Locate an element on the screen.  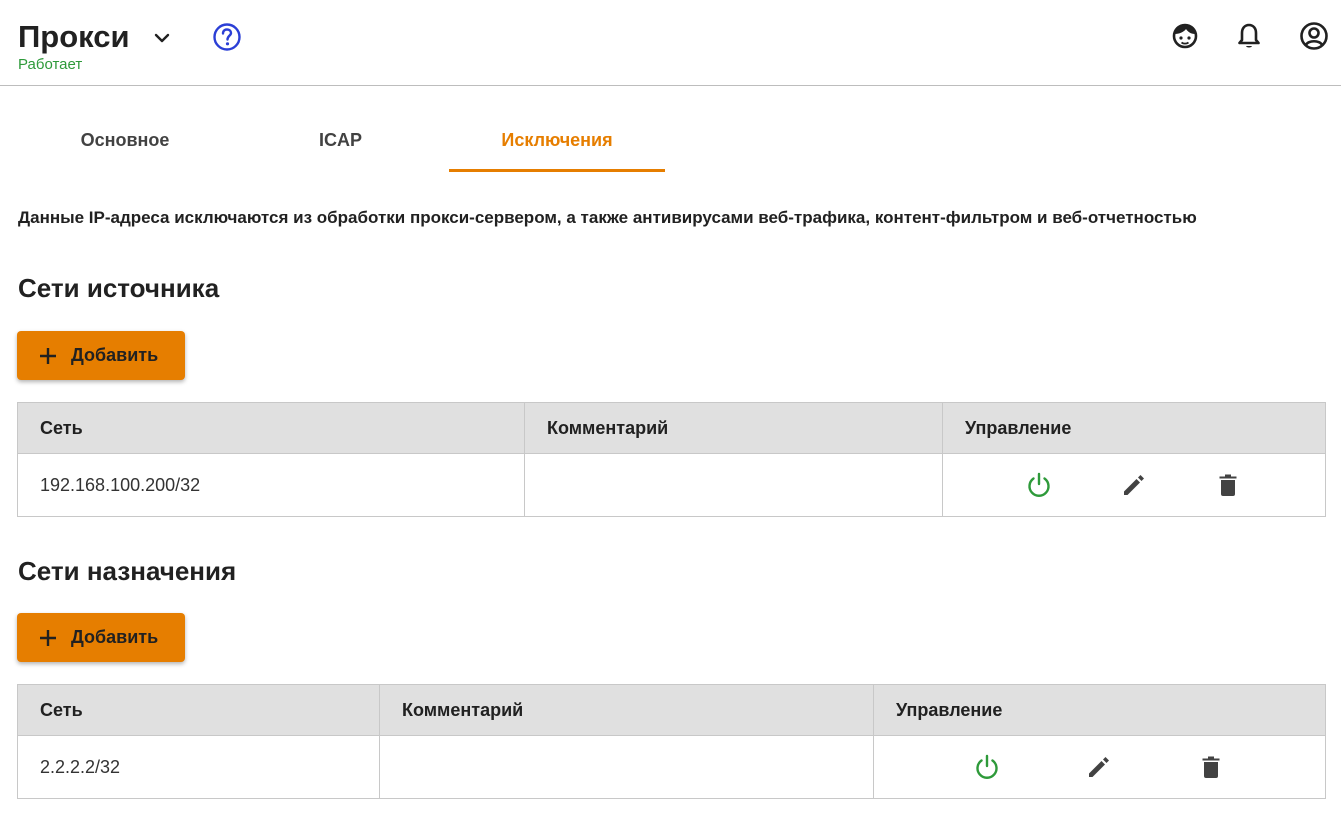
tab-exclusions: Исключения is located at coordinates (557, 140).